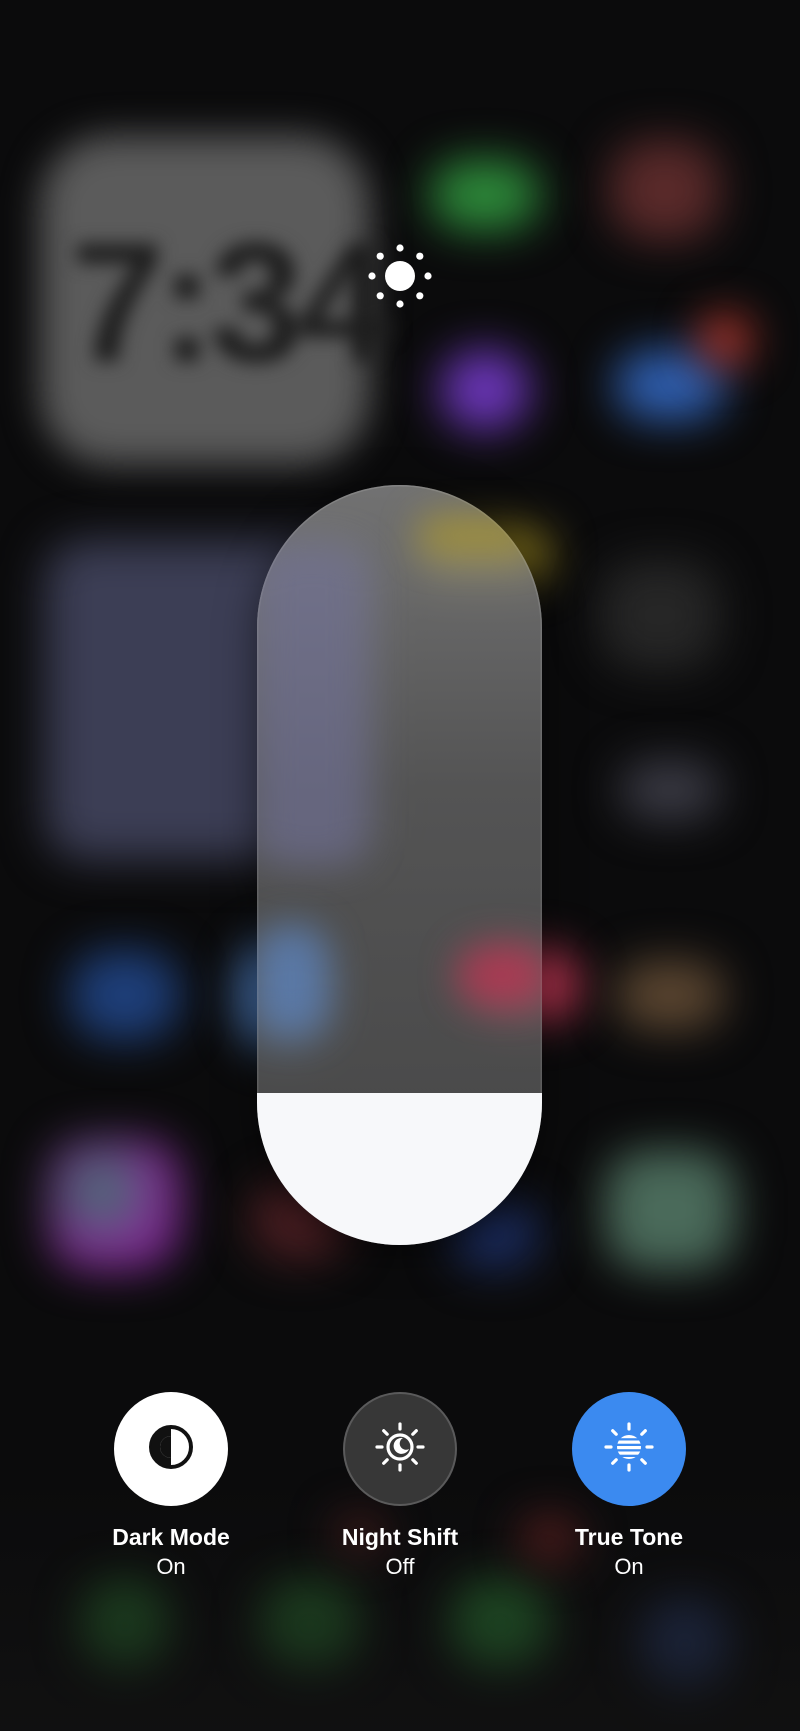  Describe the element at coordinates (629, 1537) in the screenshot. I see `true-tone-label: True Tone` at that location.